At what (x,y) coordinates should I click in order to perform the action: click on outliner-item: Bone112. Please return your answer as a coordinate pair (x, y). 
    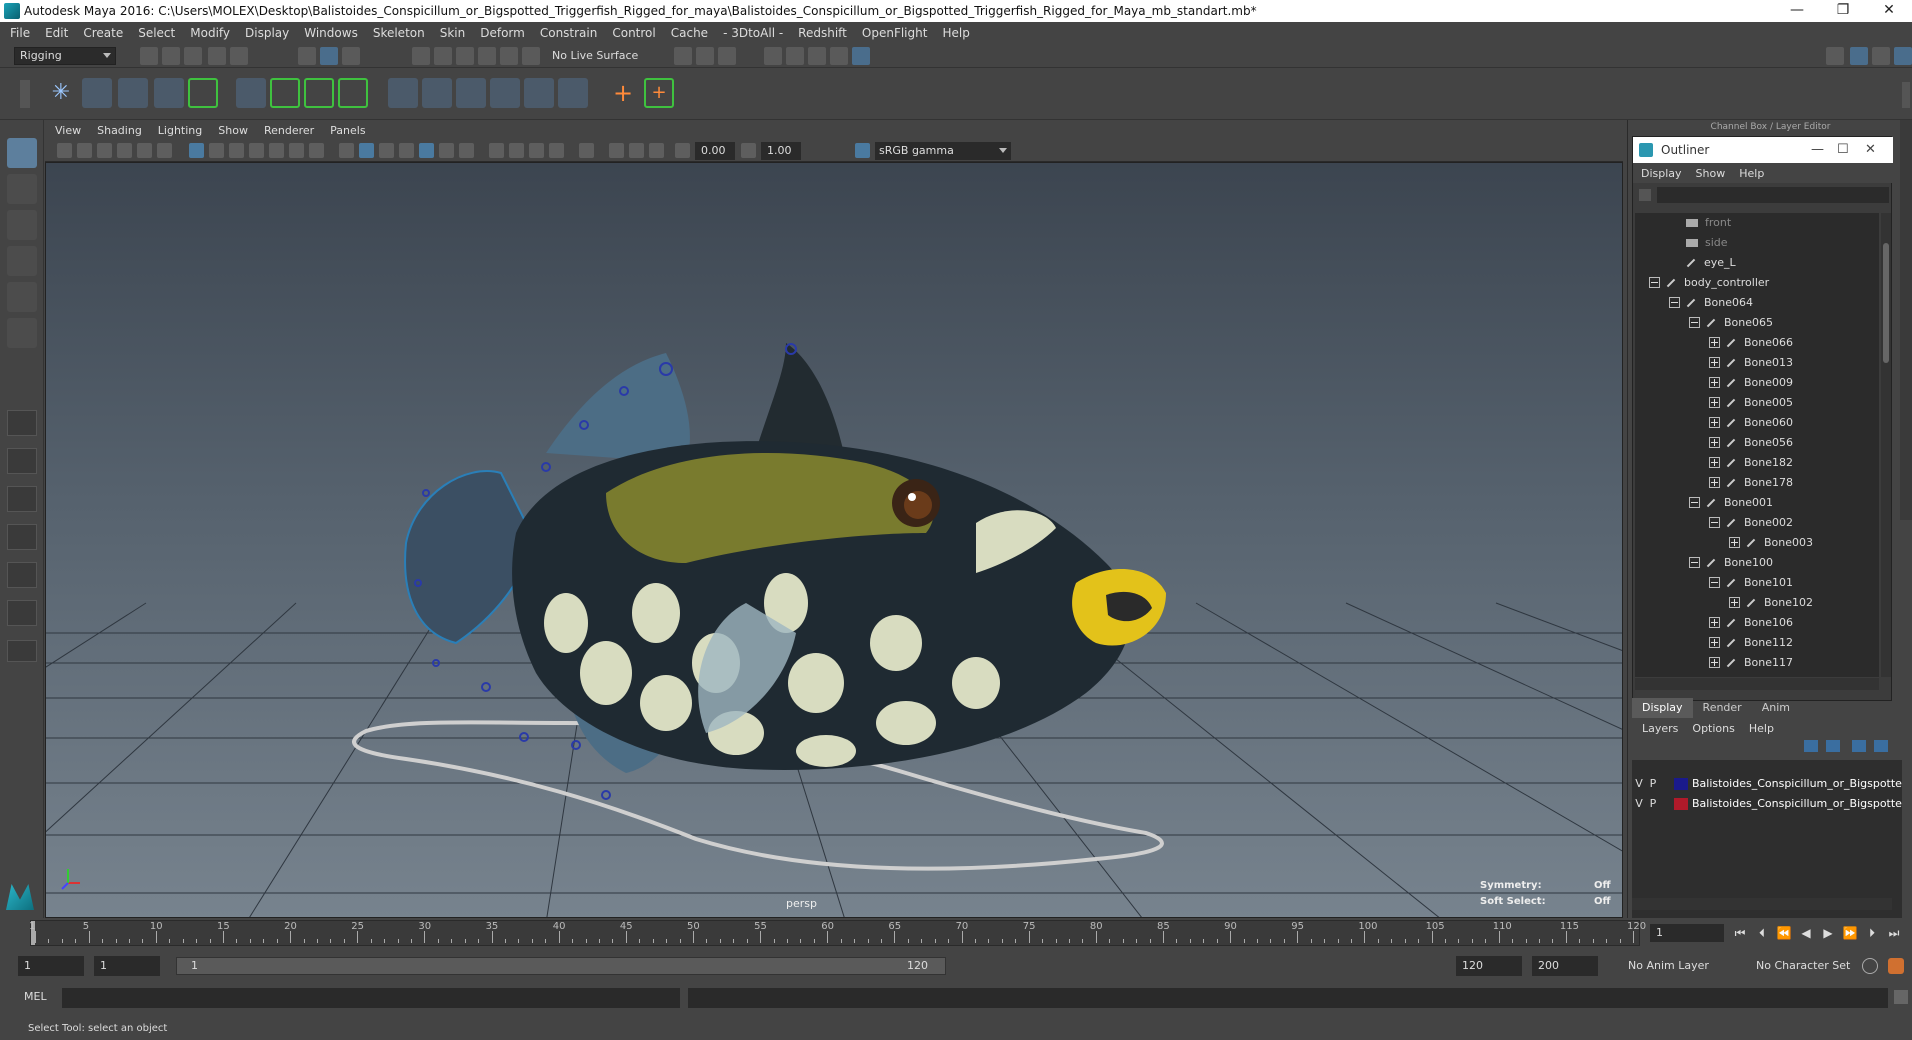
    Looking at the image, I should click on (1751, 643).